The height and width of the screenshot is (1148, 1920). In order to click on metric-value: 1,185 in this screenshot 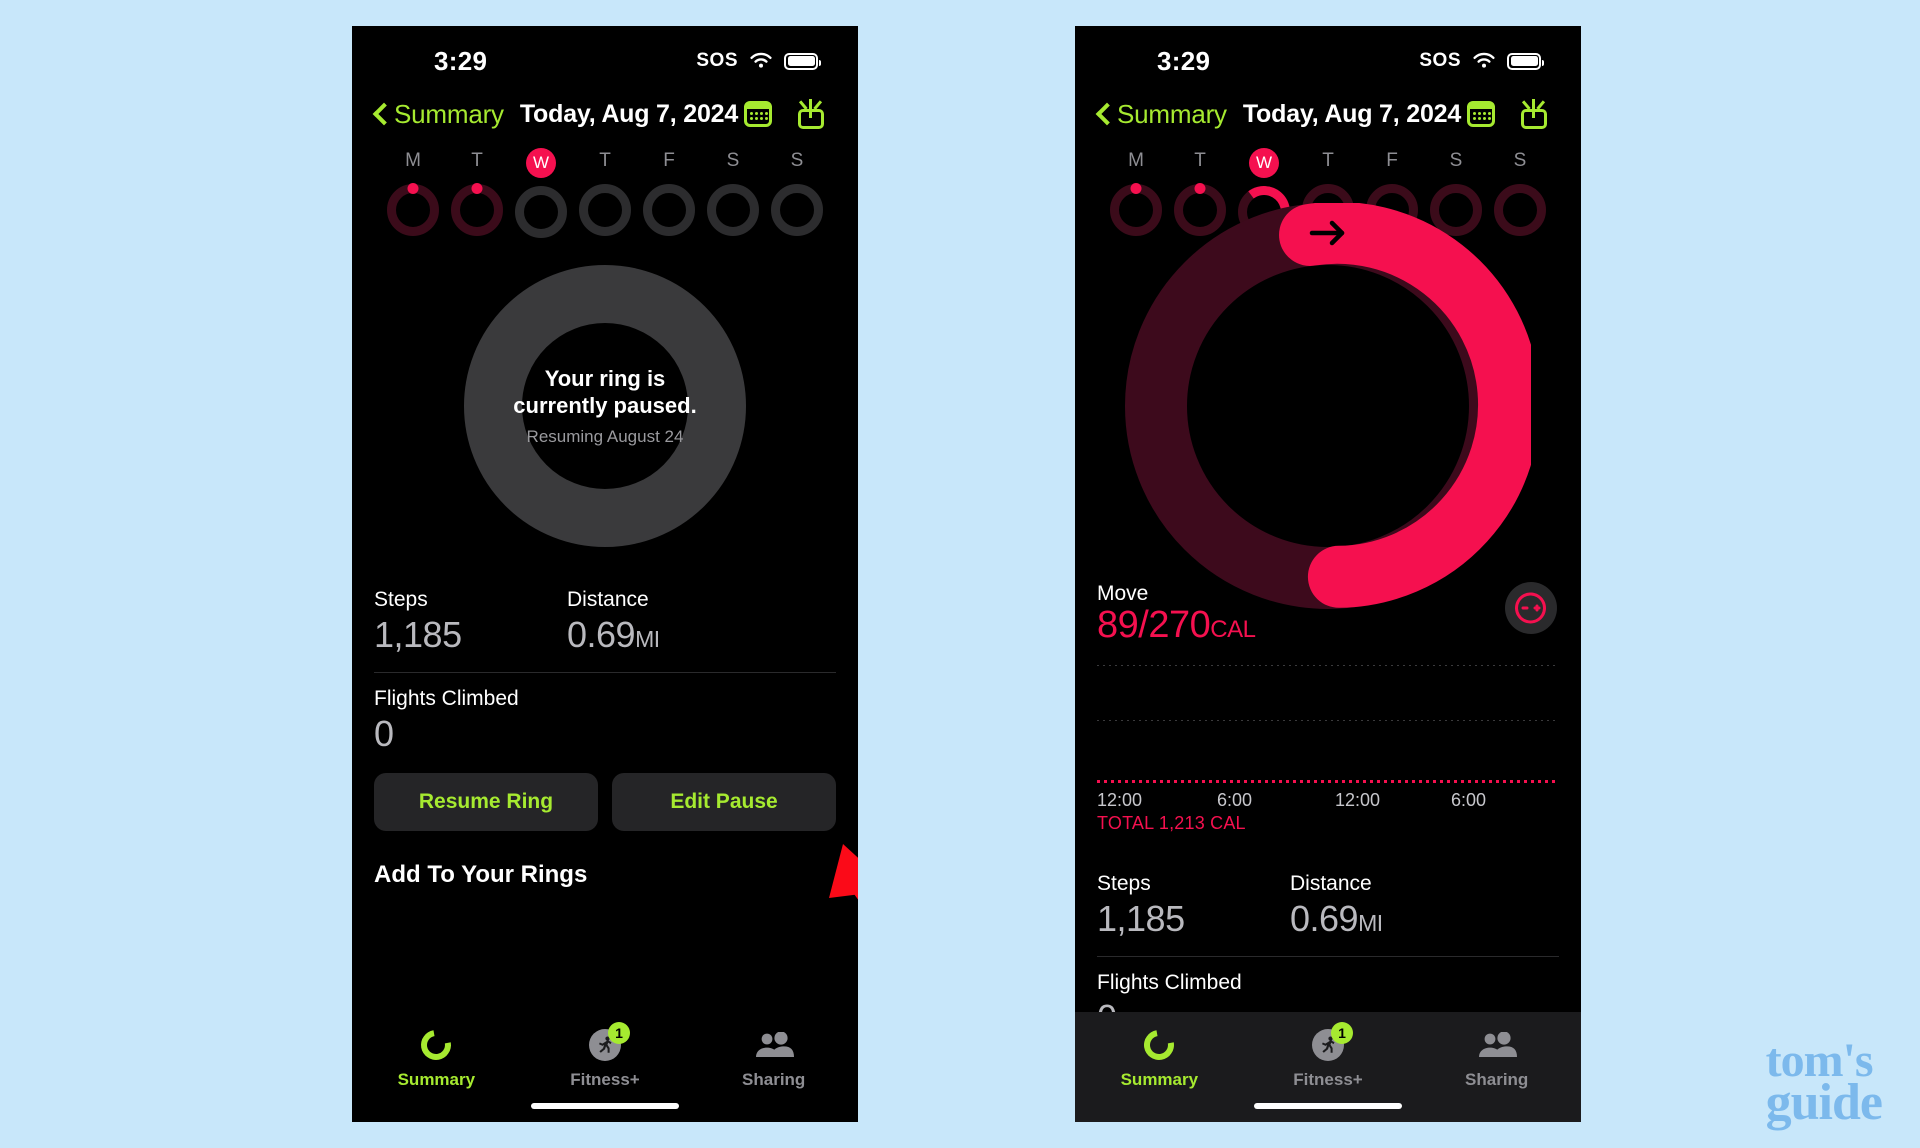, I will do `click(470, 635)`.